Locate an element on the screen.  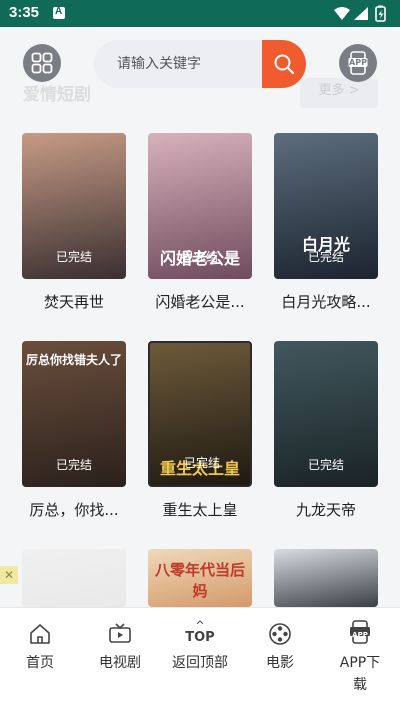
wifi-icon is located at coordinates (342, 13).